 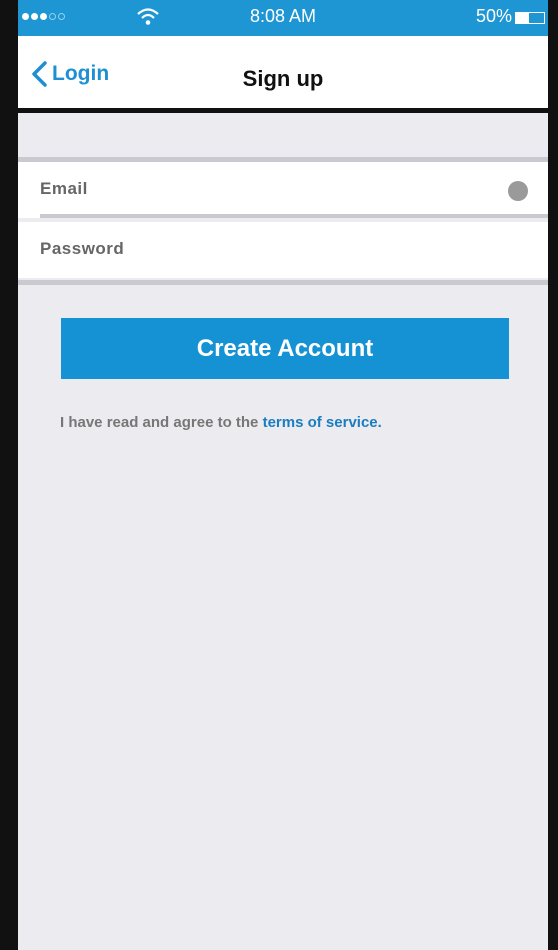 I want to click on battery-percentage: 50%, so click(x=494, y=16).